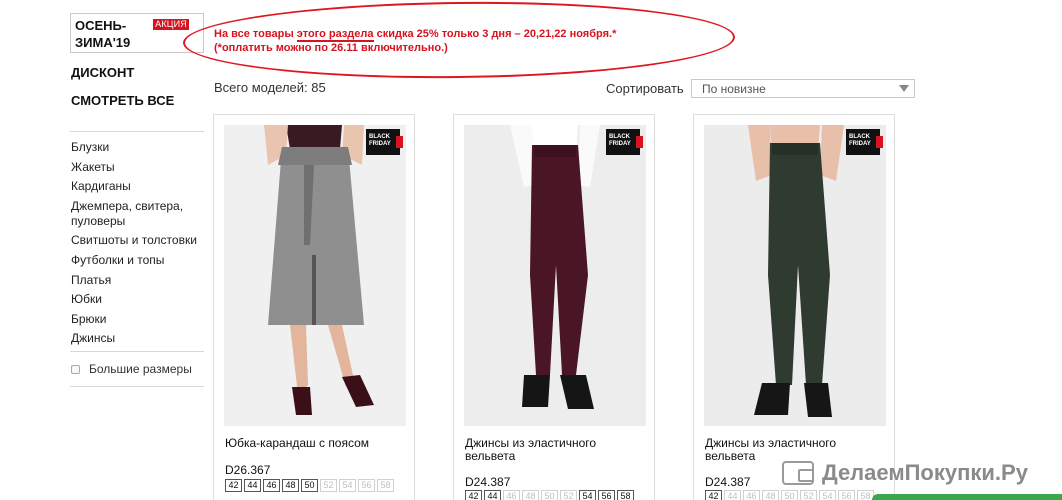 Image resolution: width=1062 pixels, height=500 pixels. What do you see at coordinates (137, 260) in the screenshot?
I see `category-item: Футболки и топы` at bounding box center [137, 260].